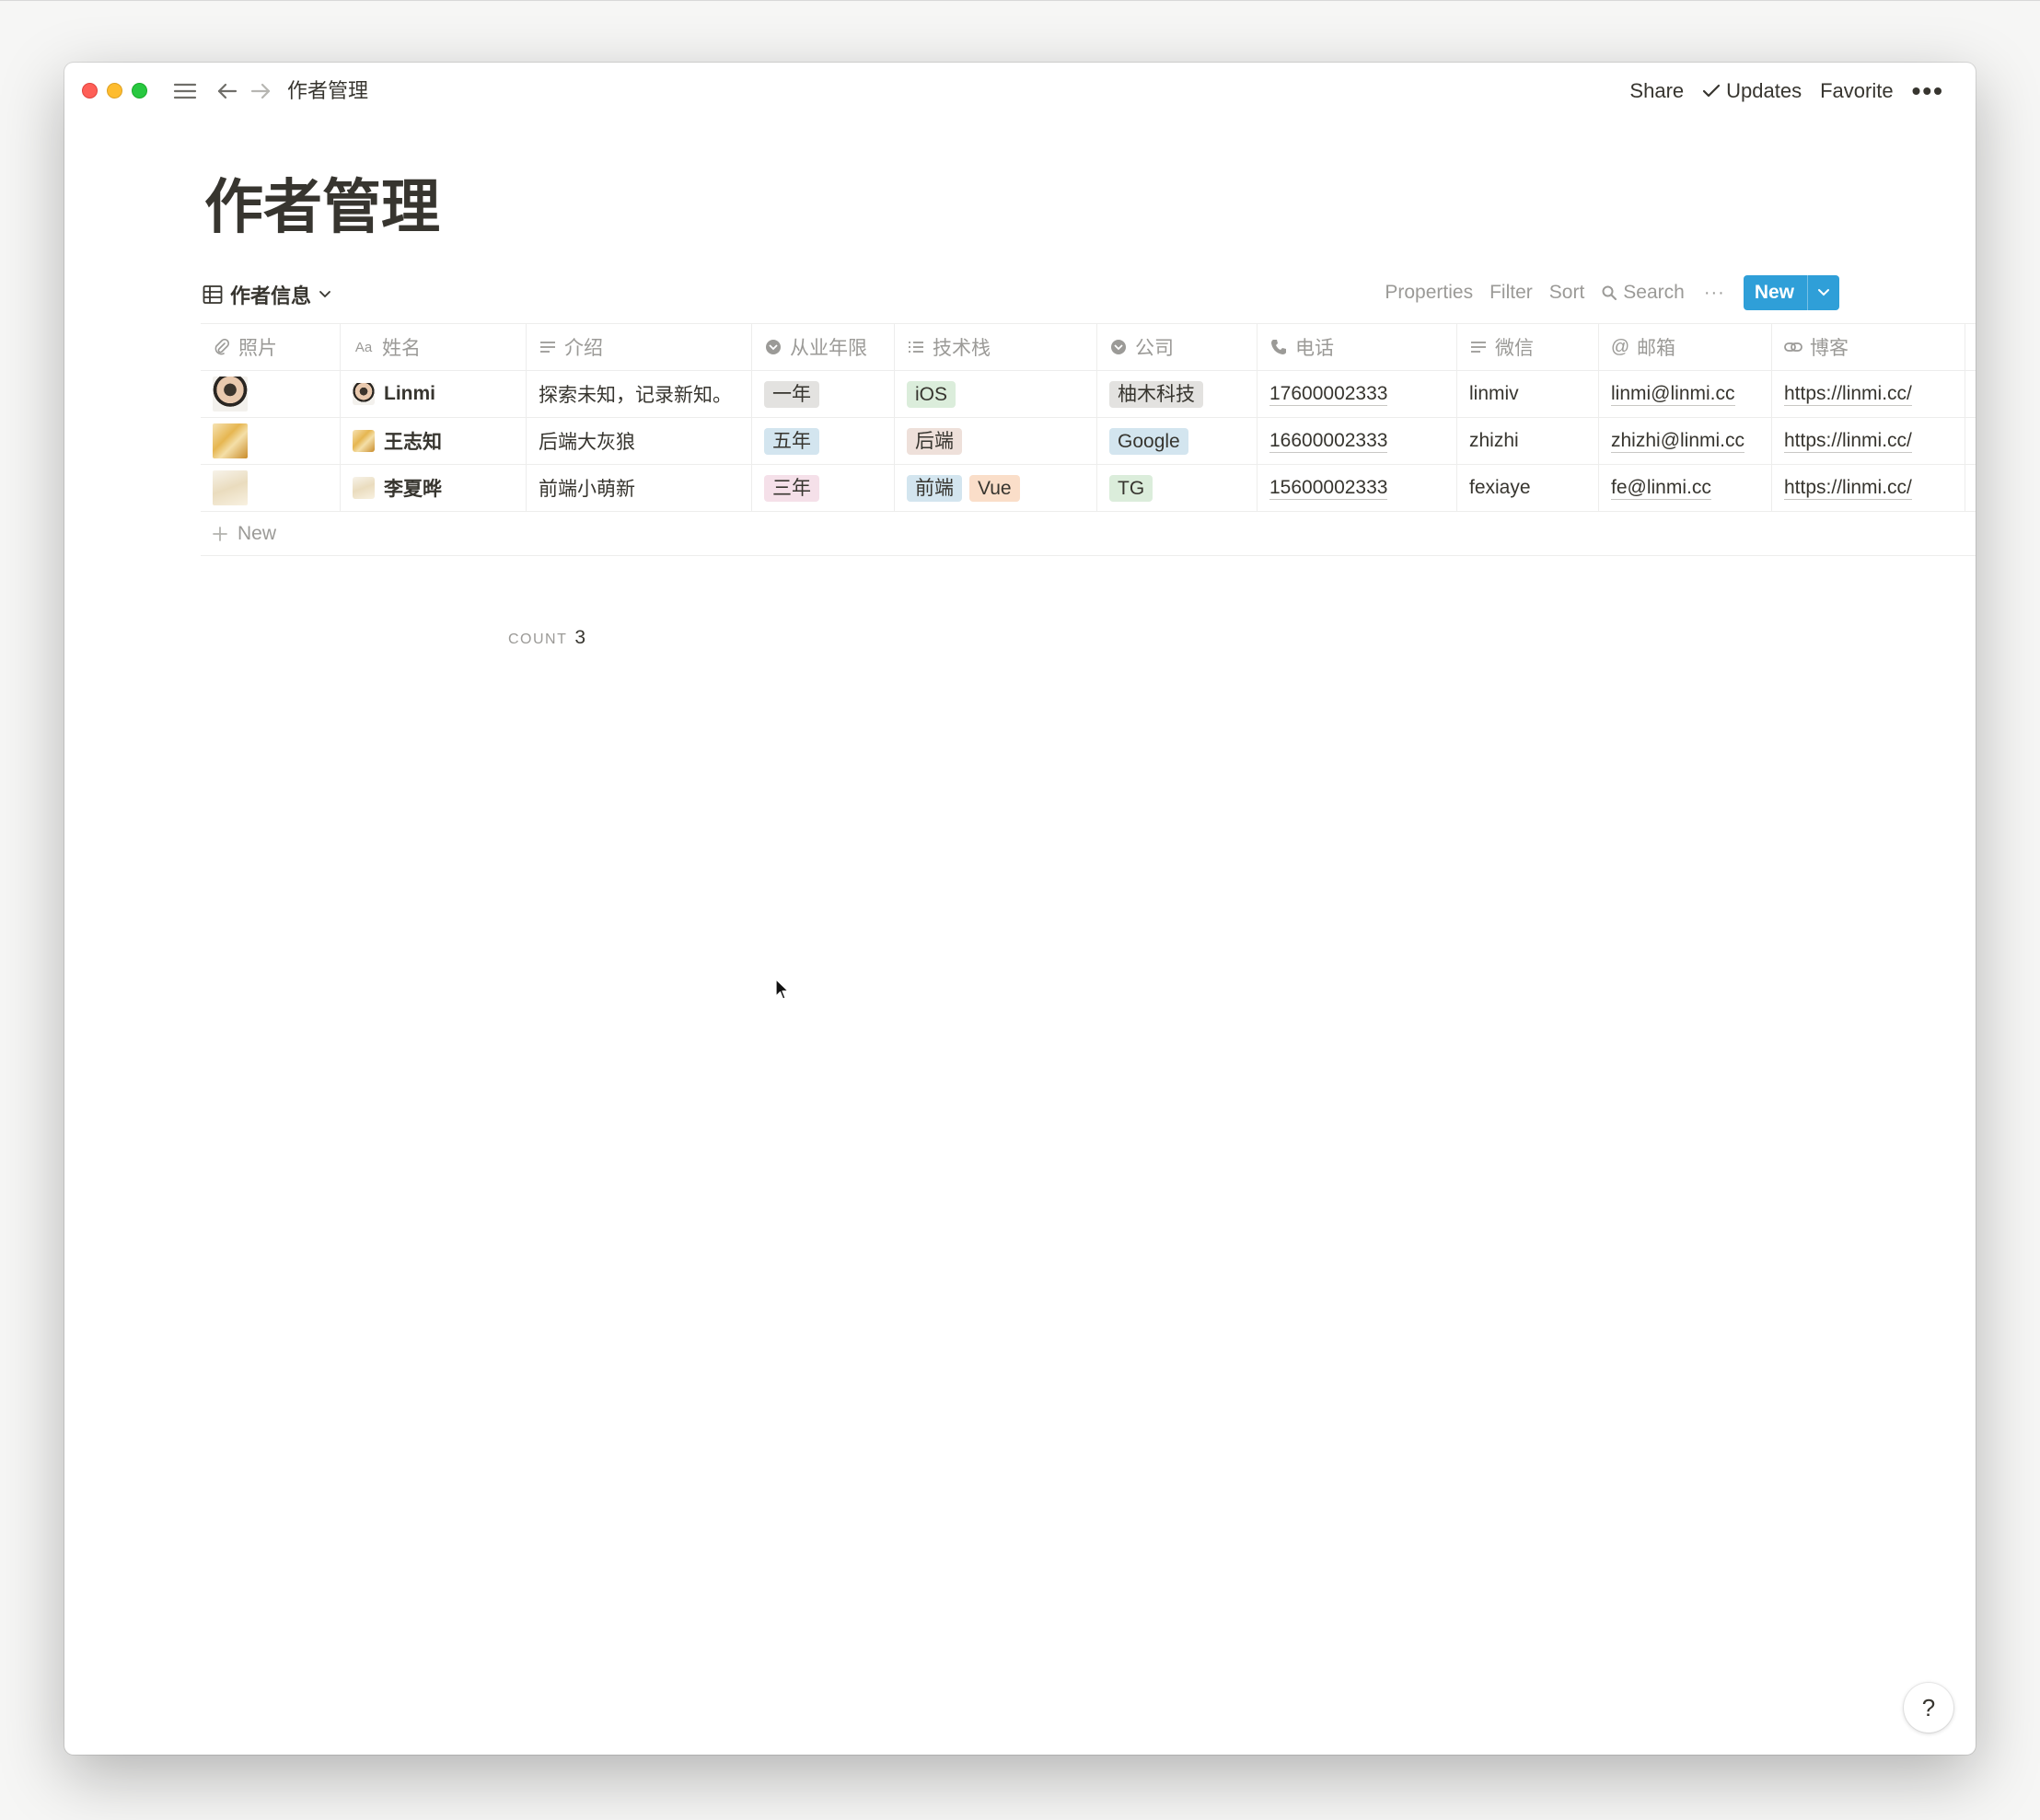  Describe the element at coordinates (227, 91) in the screenshot. I see `back-arrow-icon` at that location.